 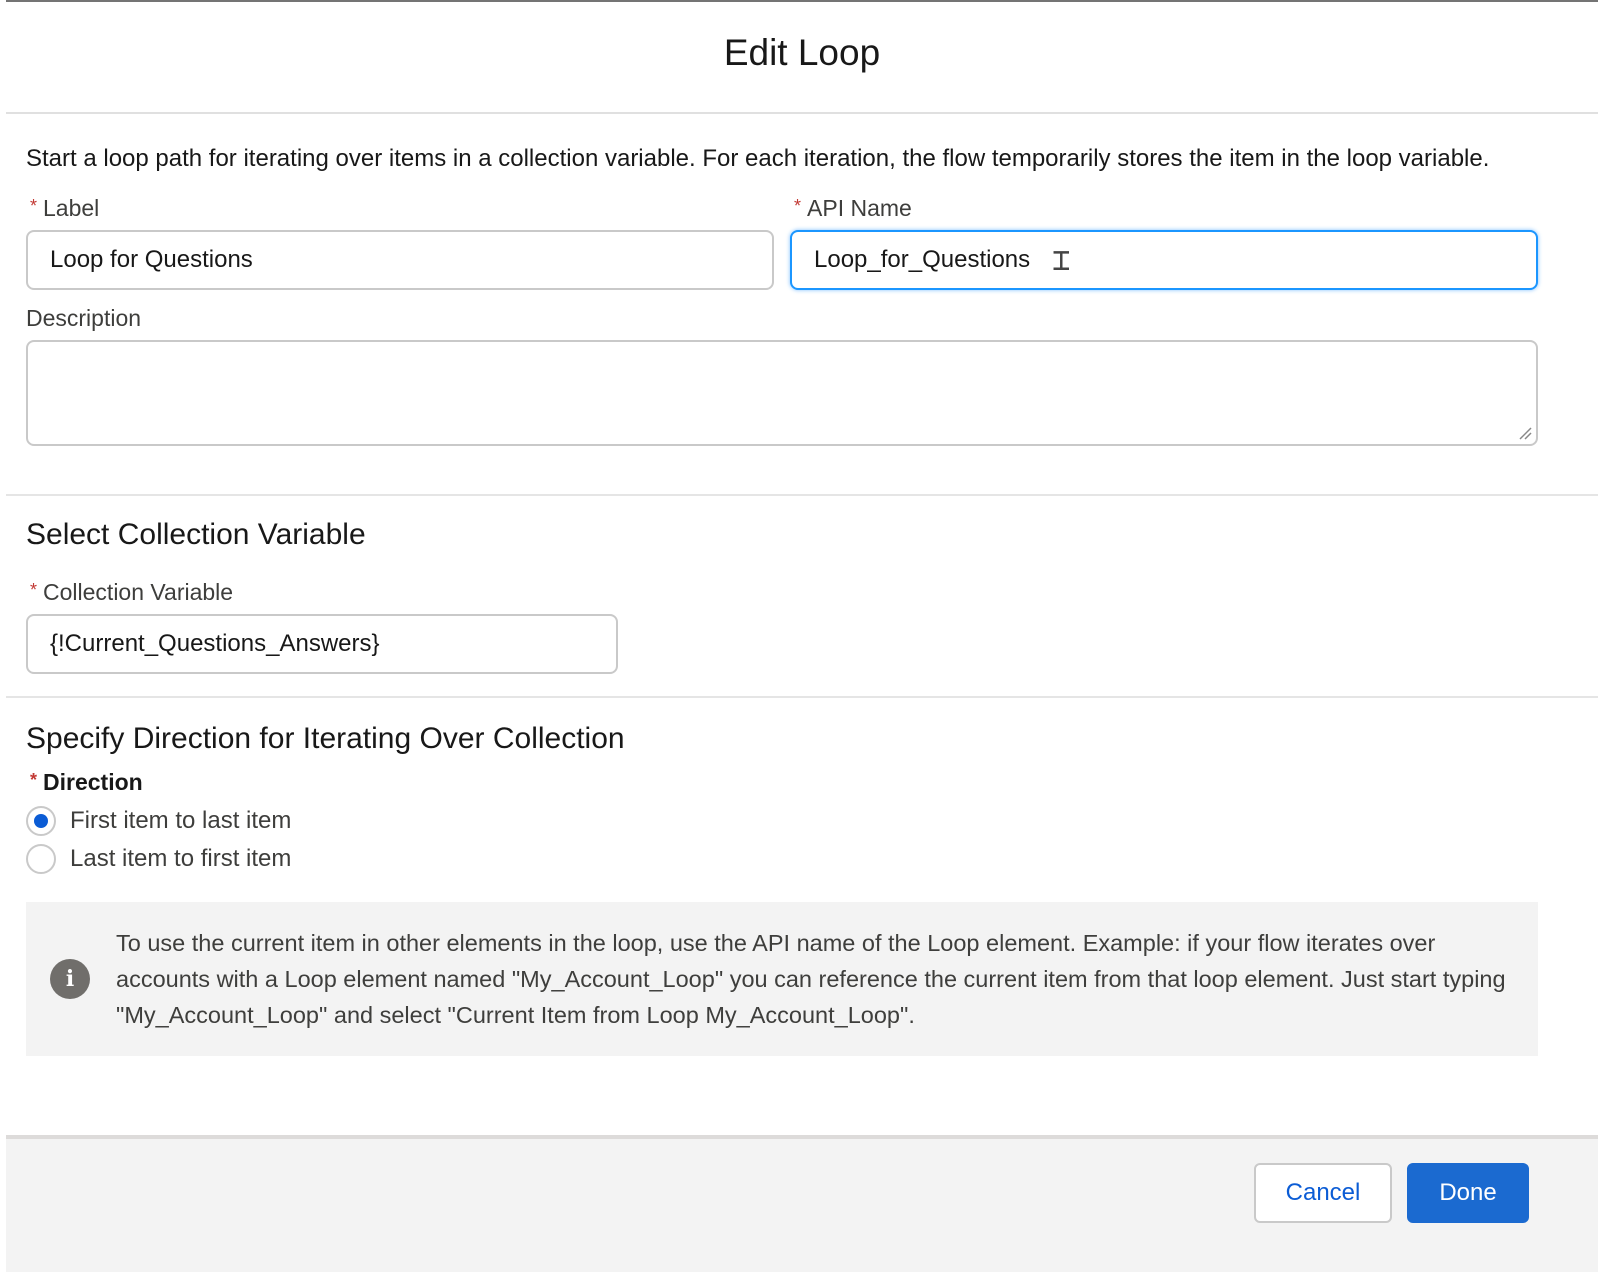 I want to click on direction-label: * Direction, so click(x=802, y=782).